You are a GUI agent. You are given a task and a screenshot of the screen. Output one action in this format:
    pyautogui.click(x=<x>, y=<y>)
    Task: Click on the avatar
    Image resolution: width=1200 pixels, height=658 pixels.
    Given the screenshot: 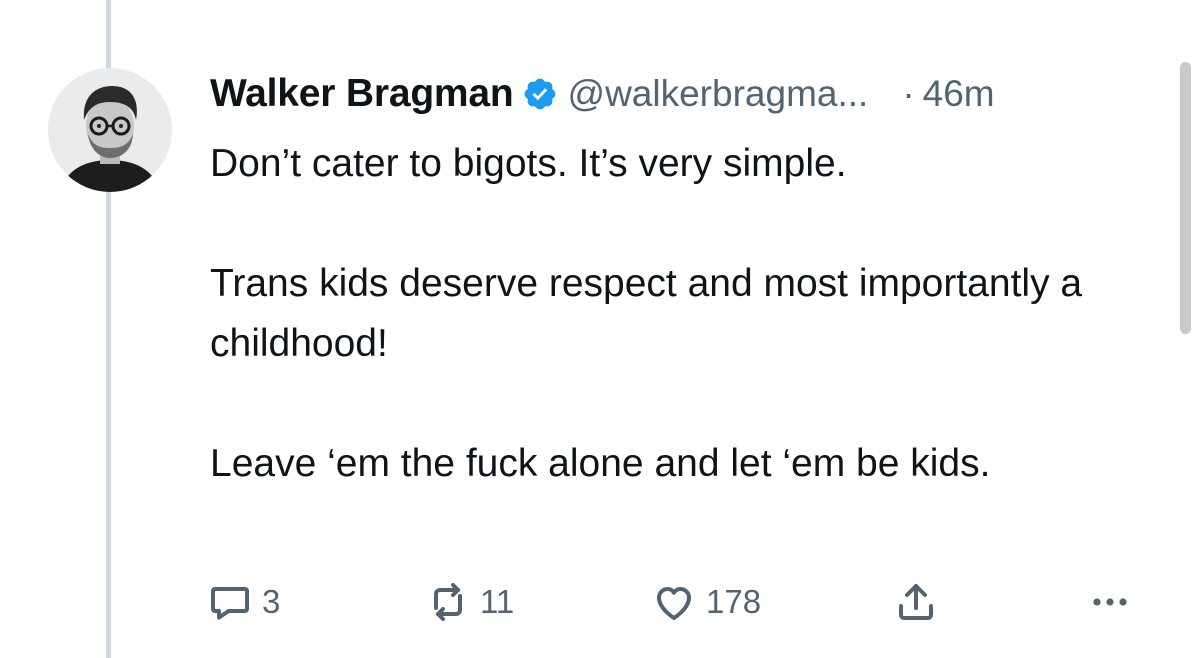 What is the action you would take?
    pyautogui.click(x=110, y=130)
    